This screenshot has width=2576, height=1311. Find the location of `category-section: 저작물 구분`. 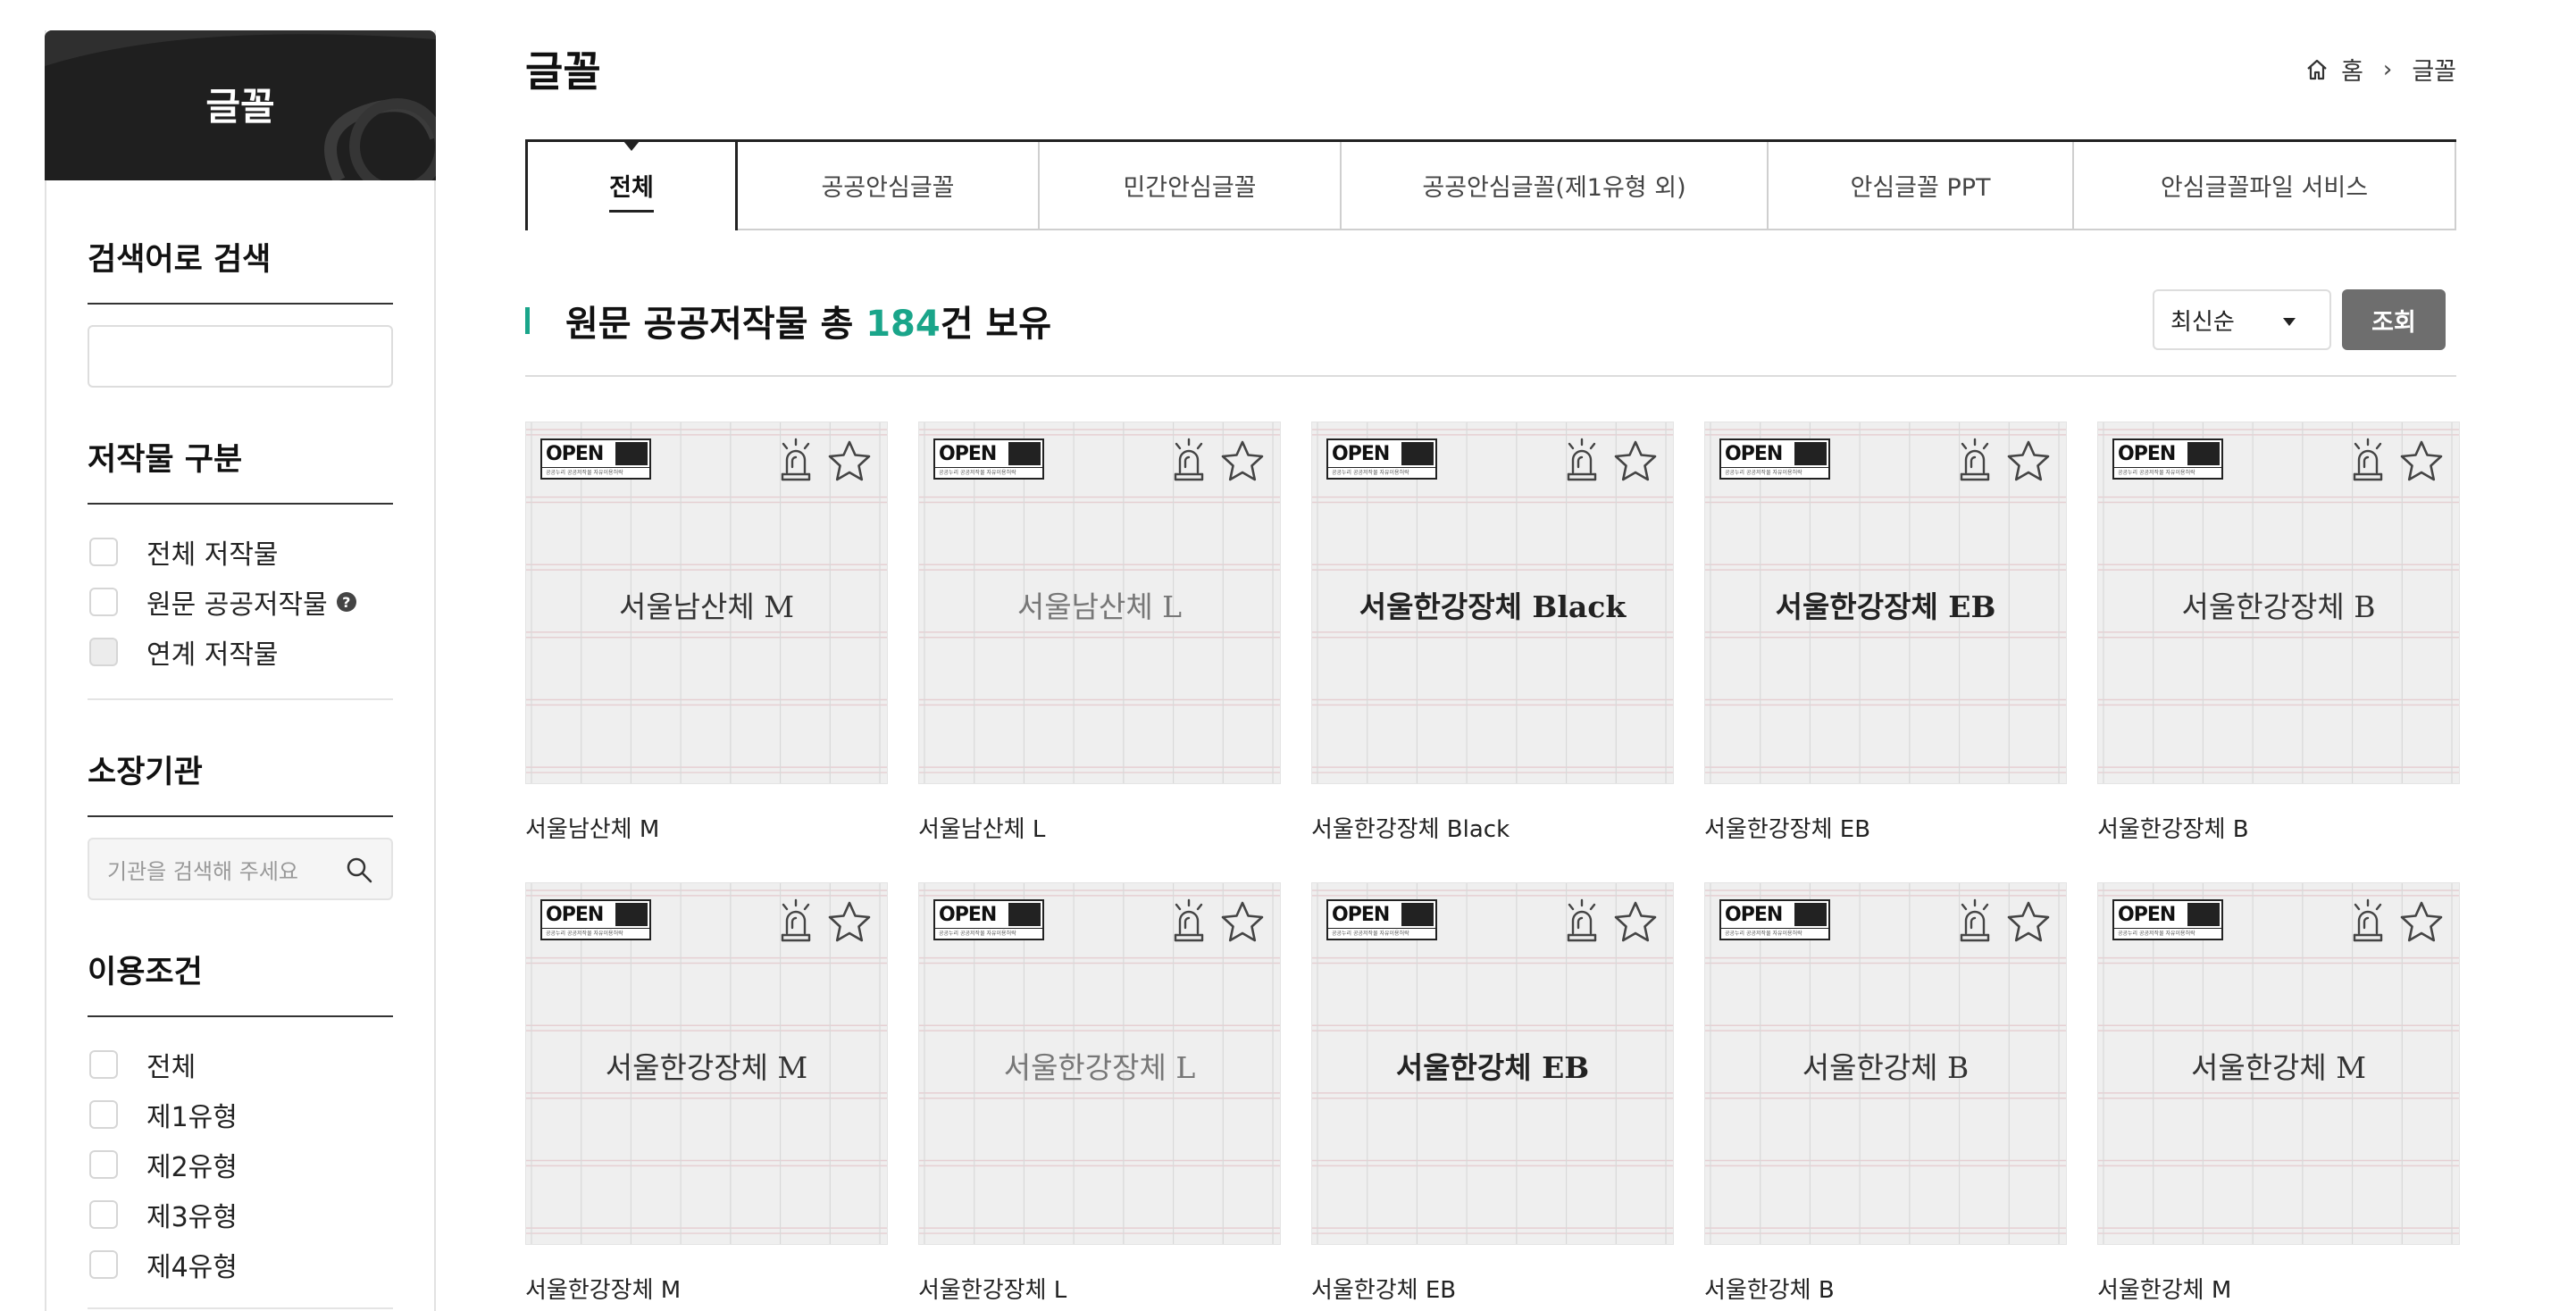

category-section: 저작물 구분 is located at coordinates (240, 469).